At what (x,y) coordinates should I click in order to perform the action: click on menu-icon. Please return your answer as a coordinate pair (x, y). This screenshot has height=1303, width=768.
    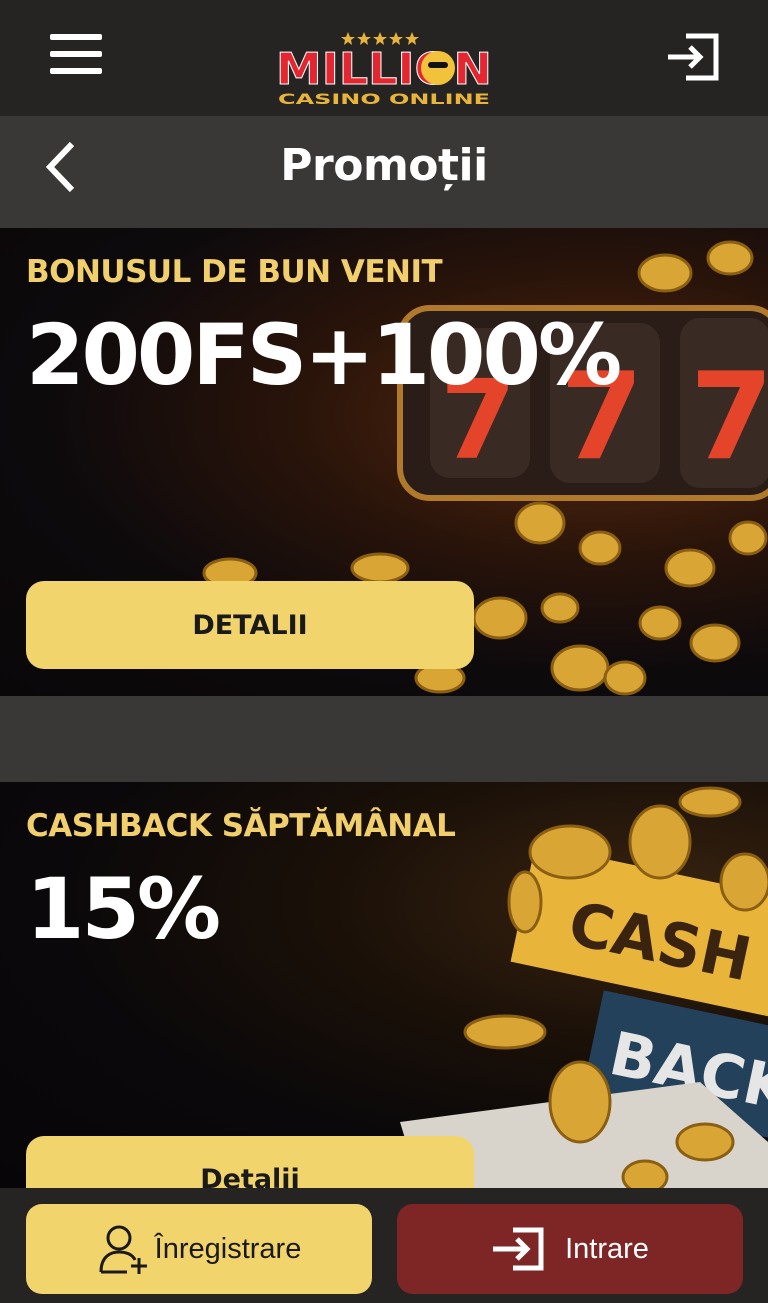
    Looking at the image, I should click on (77, 57).